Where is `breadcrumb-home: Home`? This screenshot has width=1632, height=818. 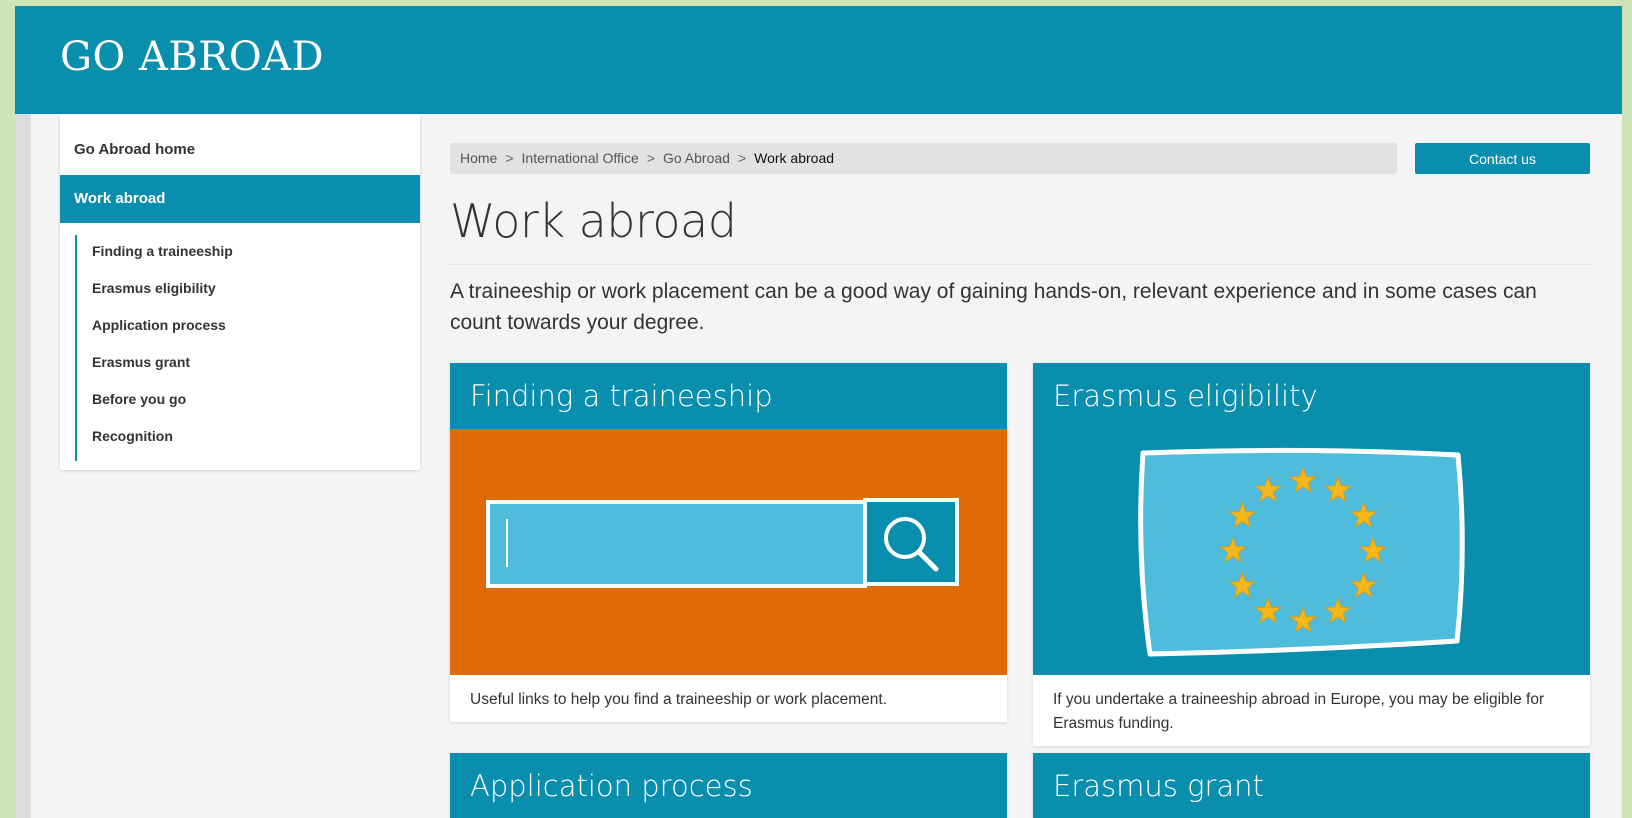 breadcrumb-home: Home is located at coordinates (478, 158).